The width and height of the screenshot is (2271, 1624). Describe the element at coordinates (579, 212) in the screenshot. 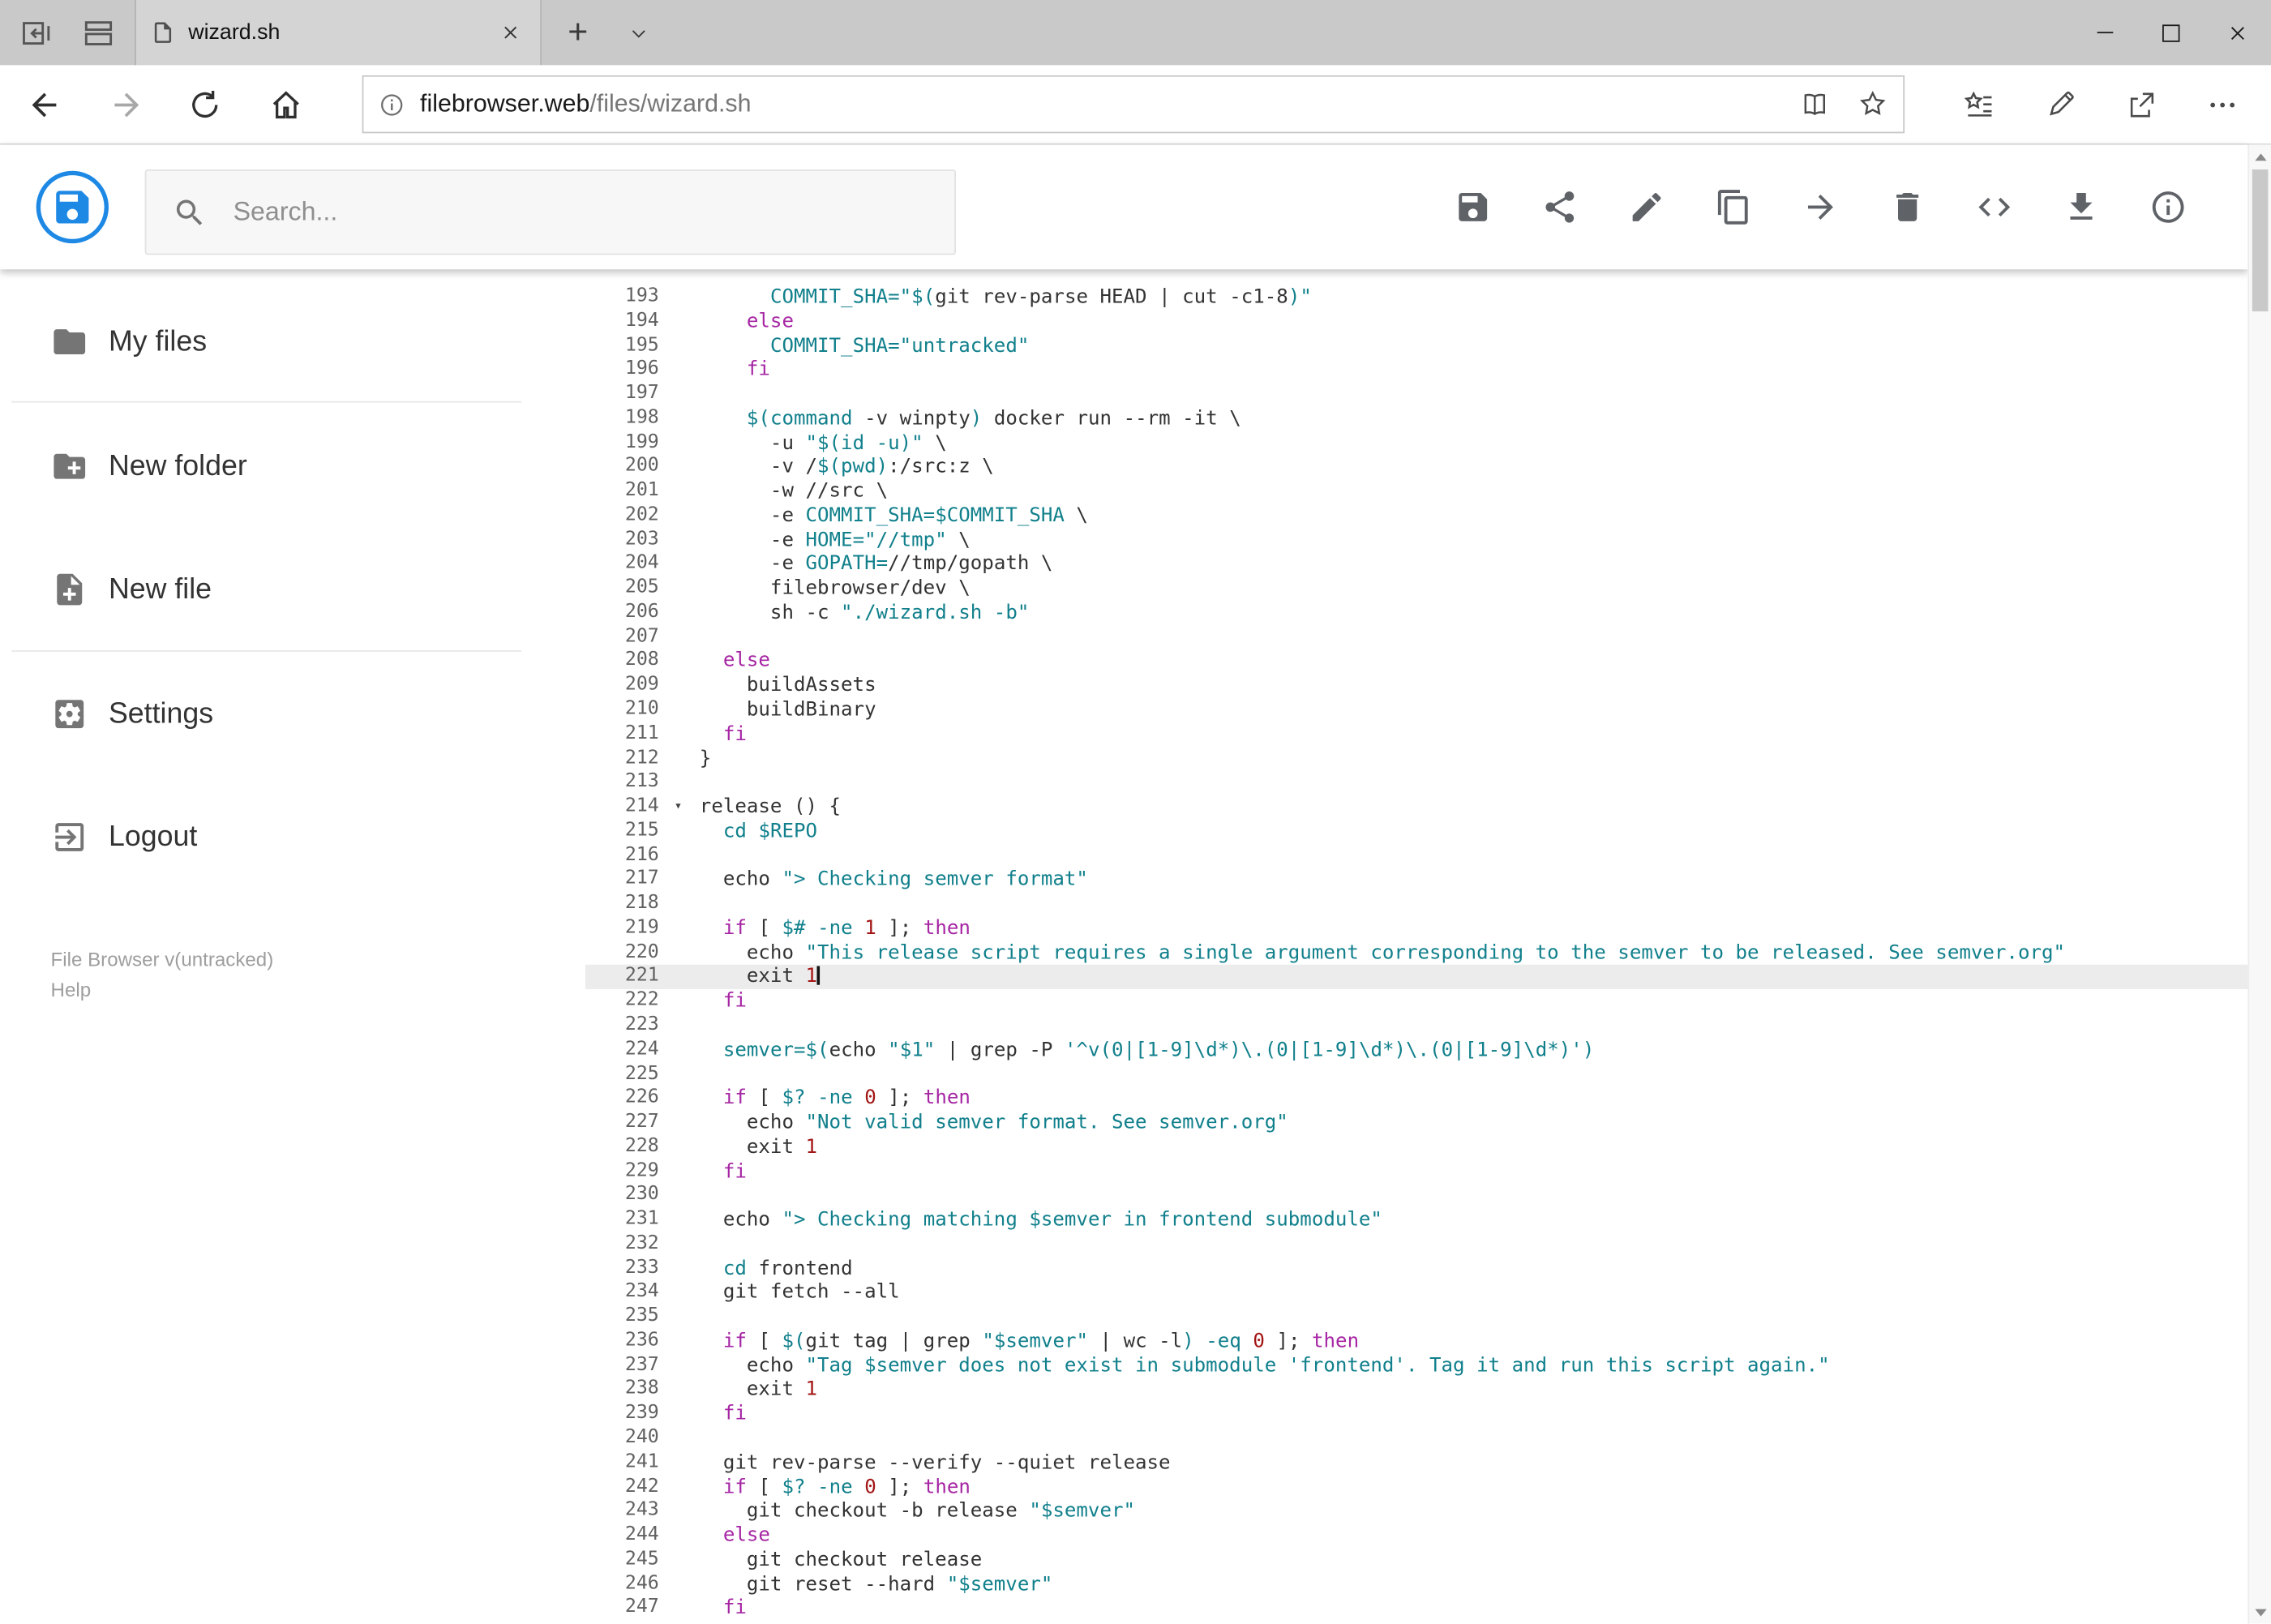

I see `search-input` at that location.